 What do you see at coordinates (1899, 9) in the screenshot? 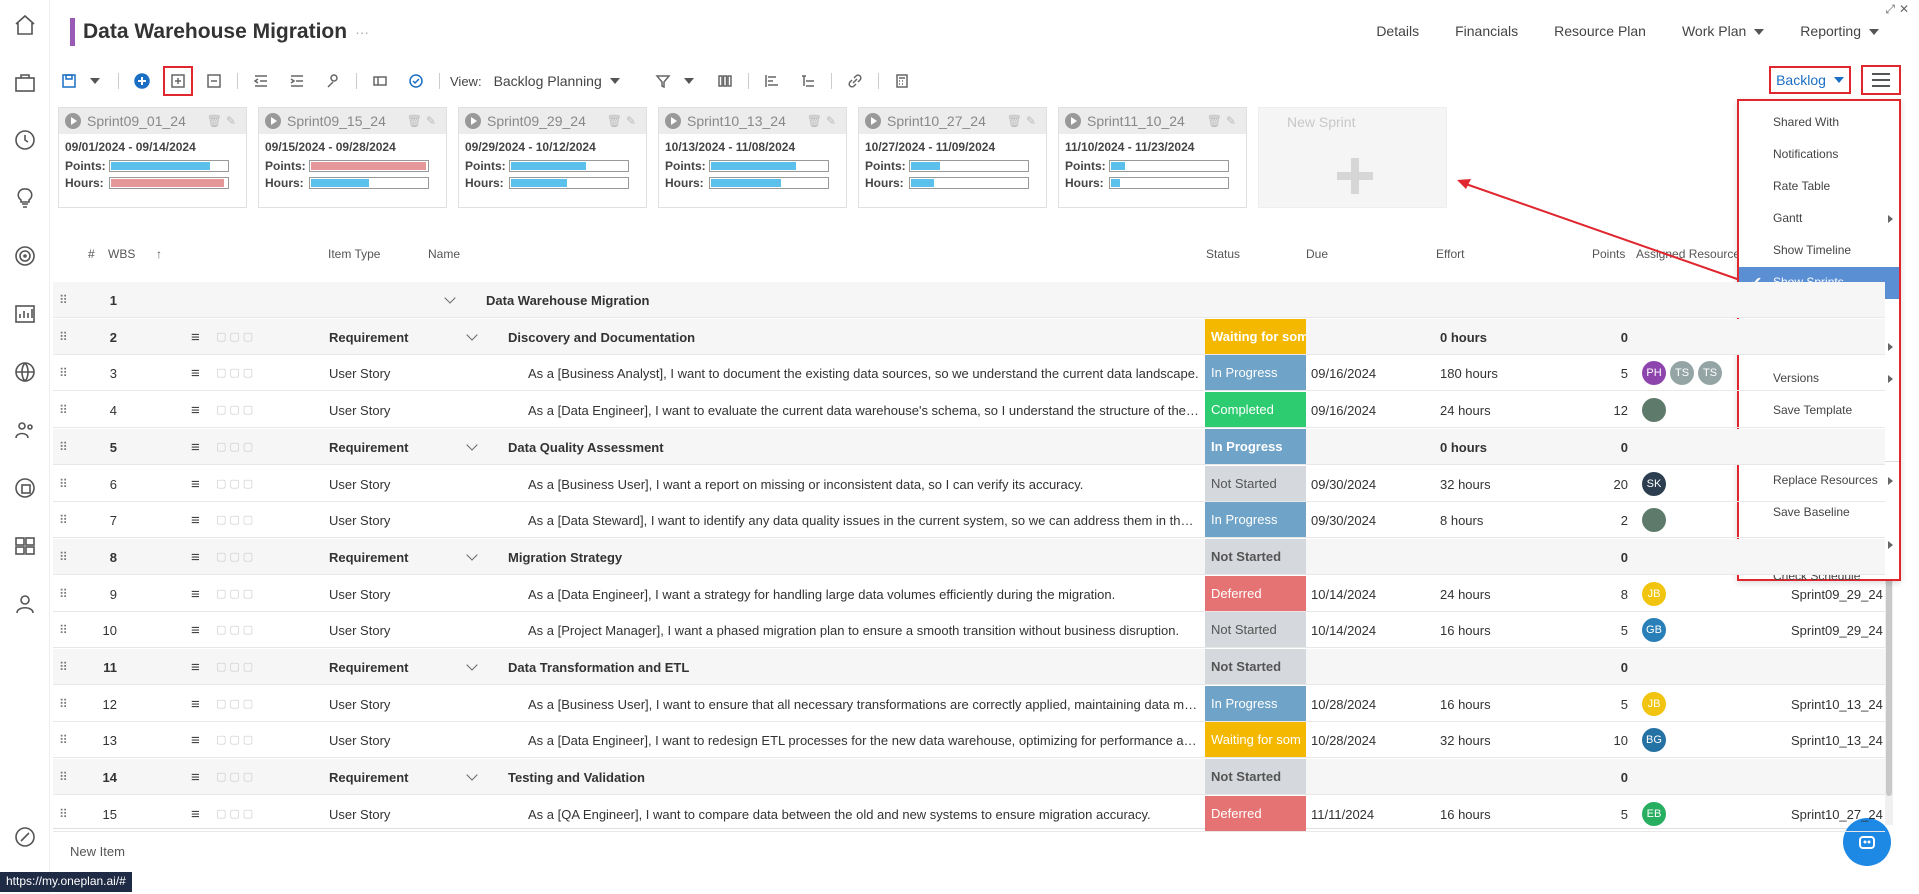
I see `window-controls: ⤢✕` at bounding box center [1899, 9].